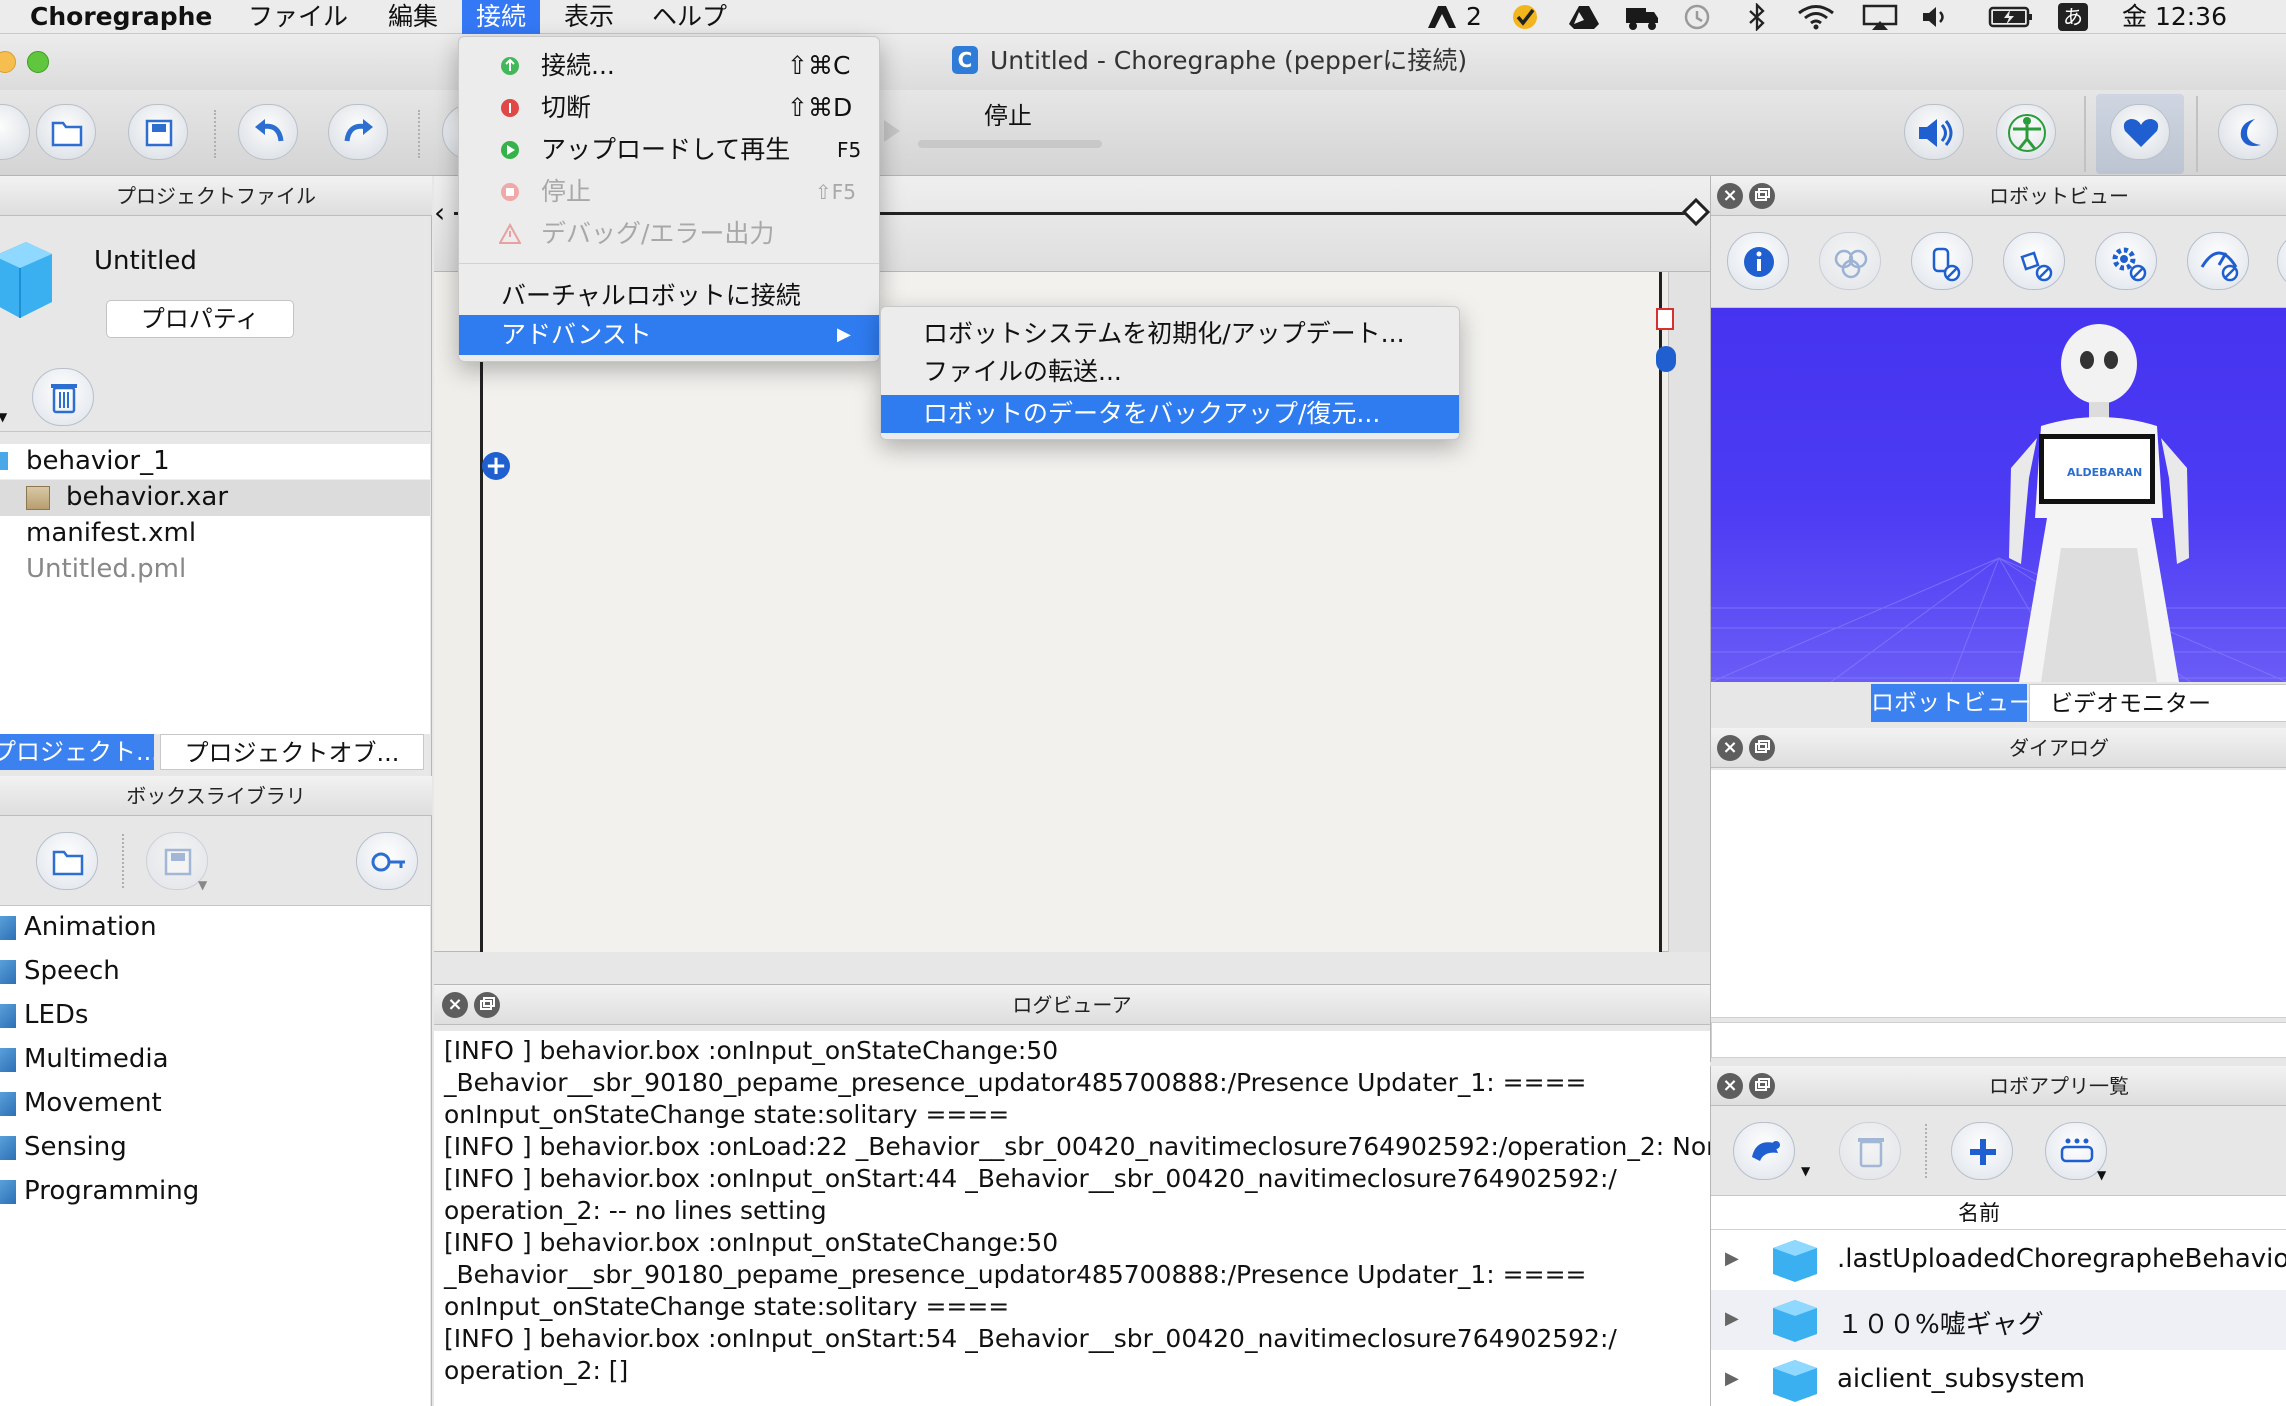  Describe the element at coordinates (1982, 1151) in the screenshot. I see `add-app-button` at that location.